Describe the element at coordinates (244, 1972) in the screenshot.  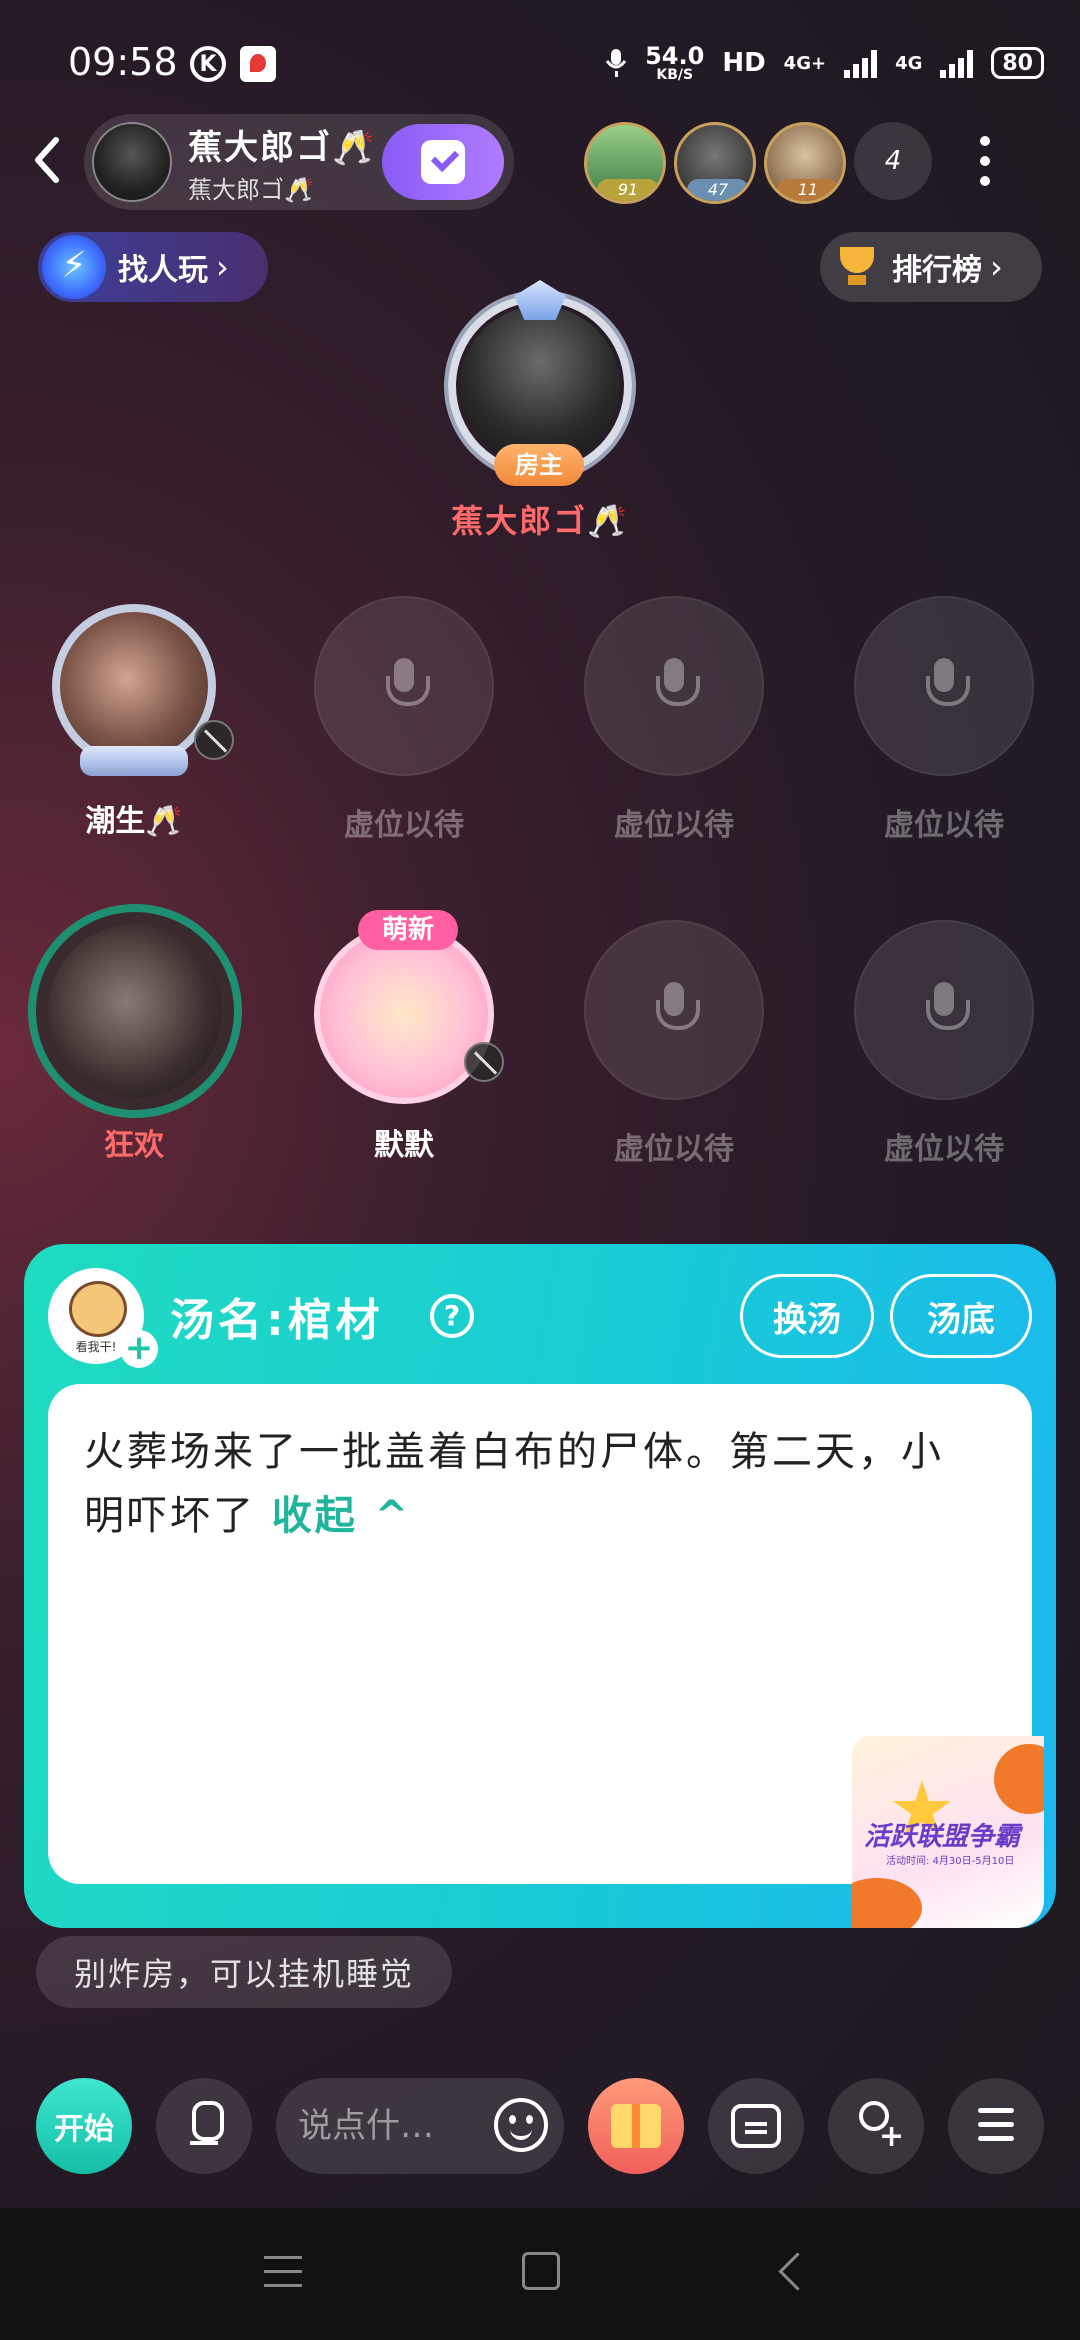
I see `room-tip: 别炸房，可以挂机睡觉` at that location.